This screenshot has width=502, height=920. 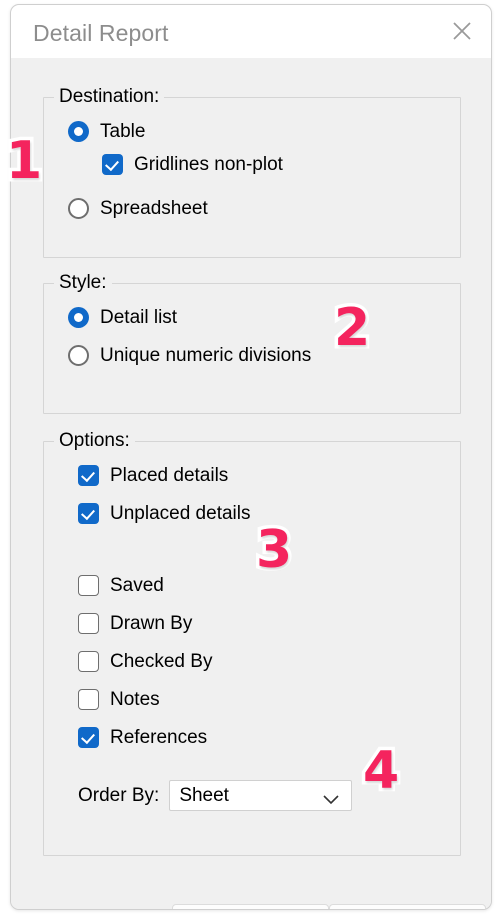 What do you see at coordinates (123, 131) in the screenshot?
I see `radio-table-label: Table` at bounding box center [123, 131].